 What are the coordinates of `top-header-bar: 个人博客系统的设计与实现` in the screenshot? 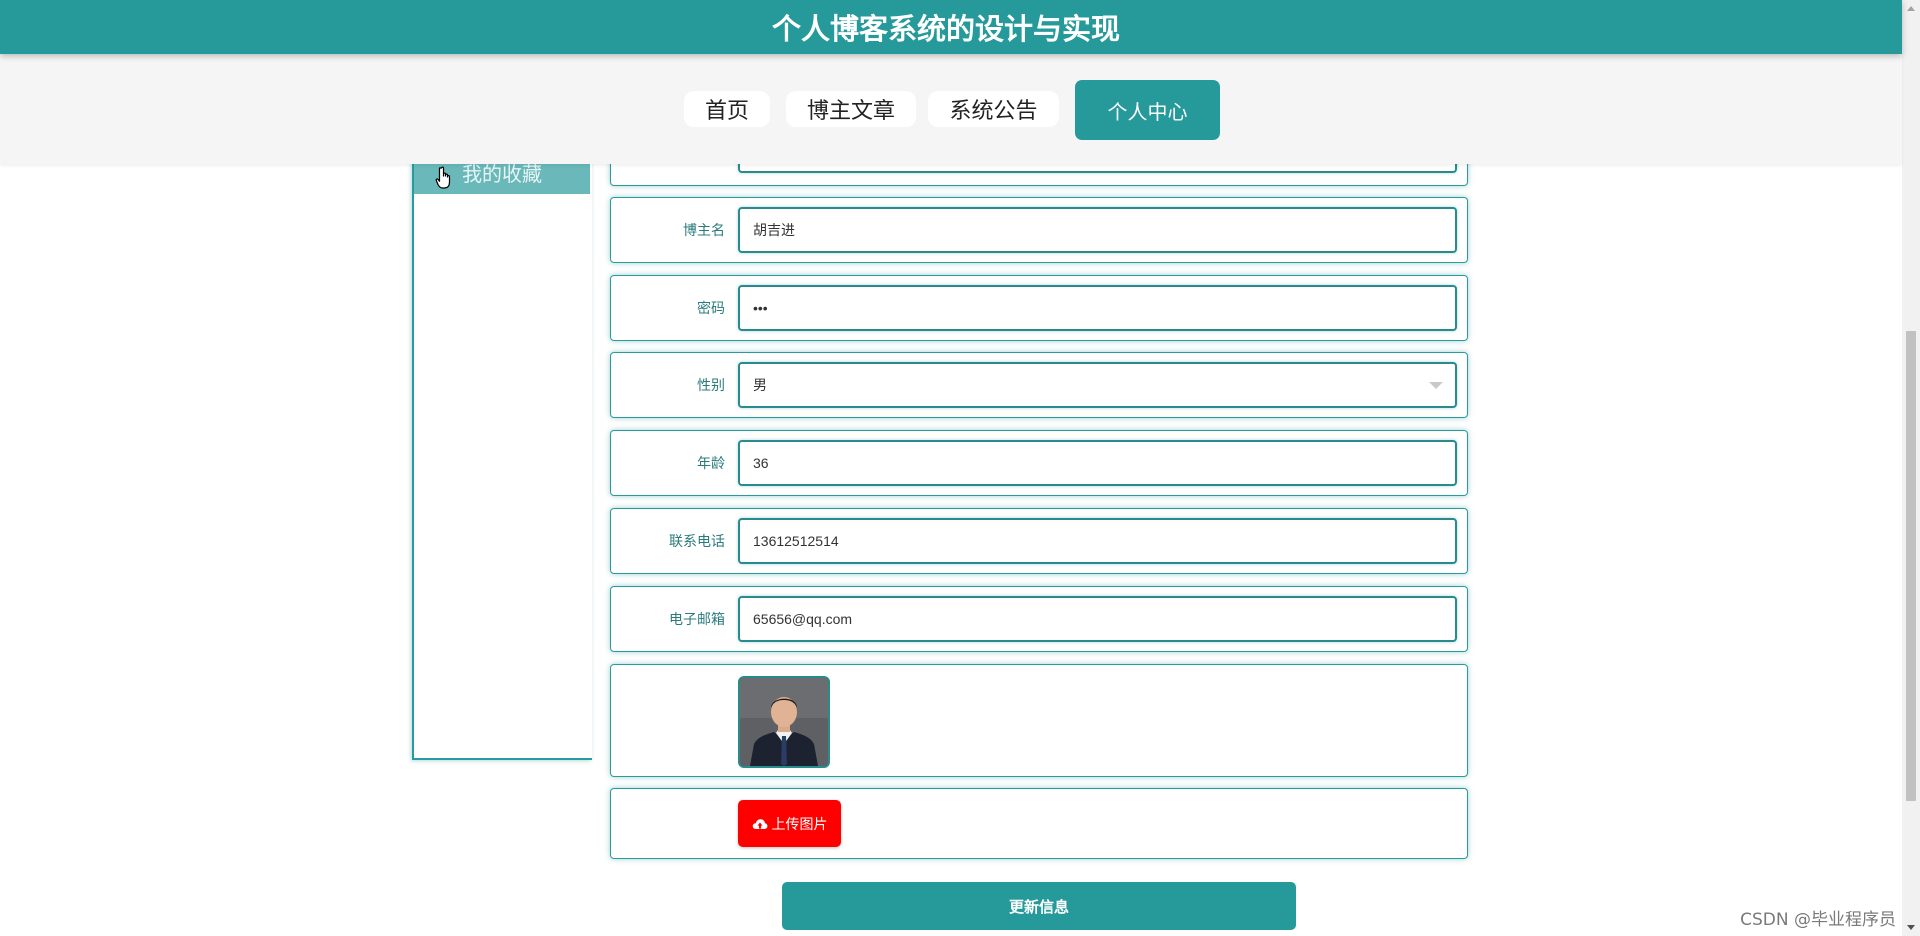 It's located at (951, 27).